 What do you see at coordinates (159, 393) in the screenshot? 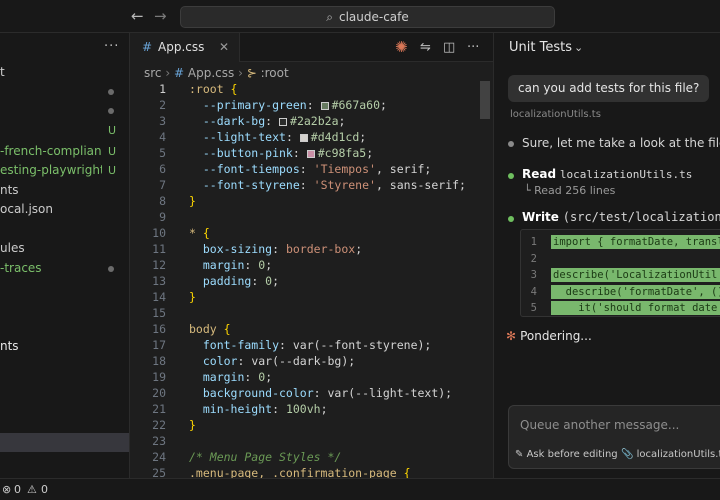
I see `line-number: 20` at bounding box center [159, 393].